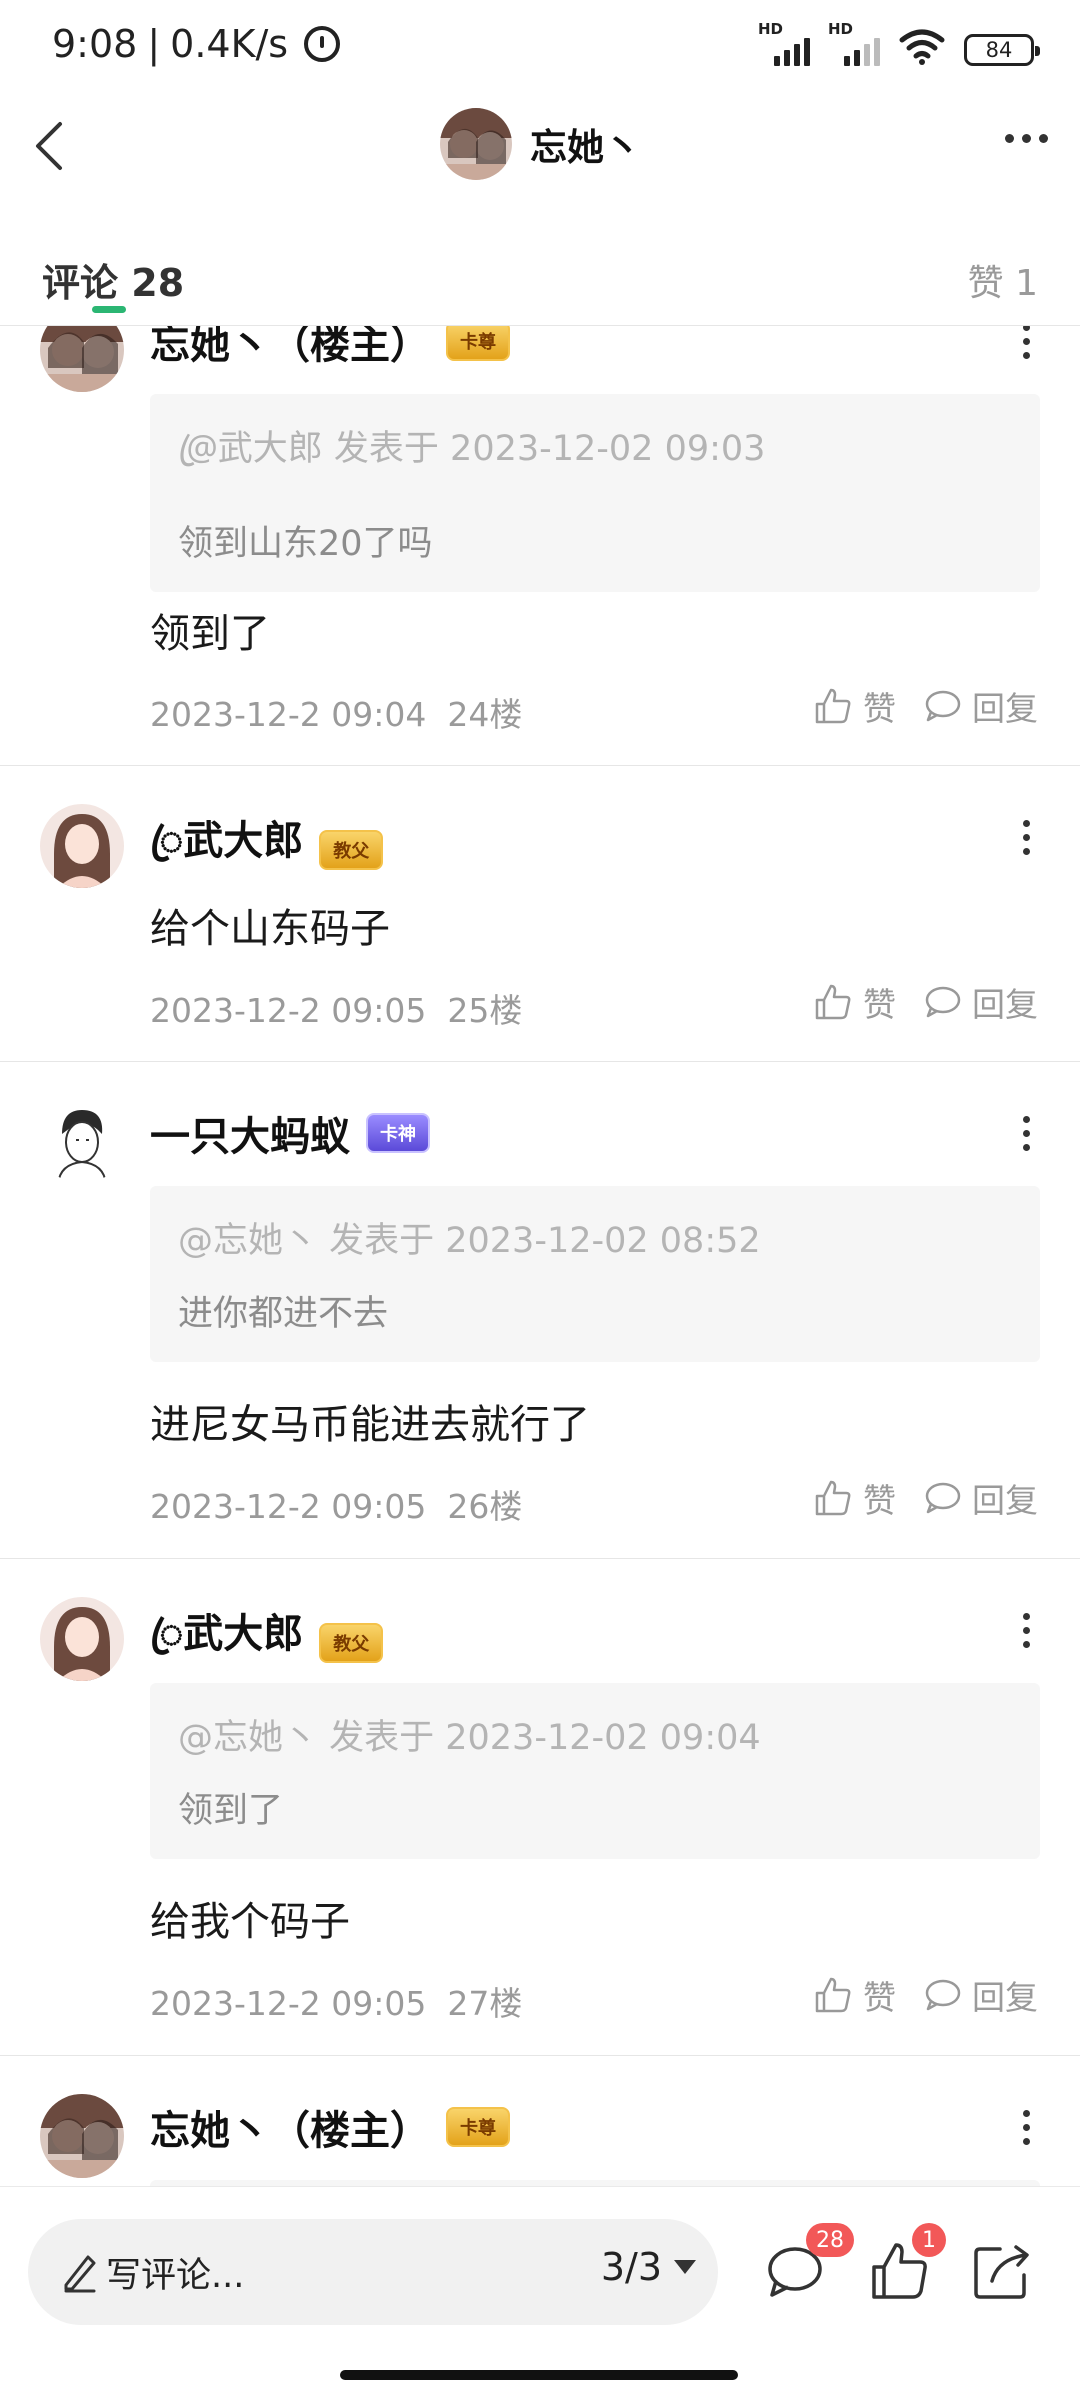  I want to click on tab-comments-label: 评论, so click(80, 283).